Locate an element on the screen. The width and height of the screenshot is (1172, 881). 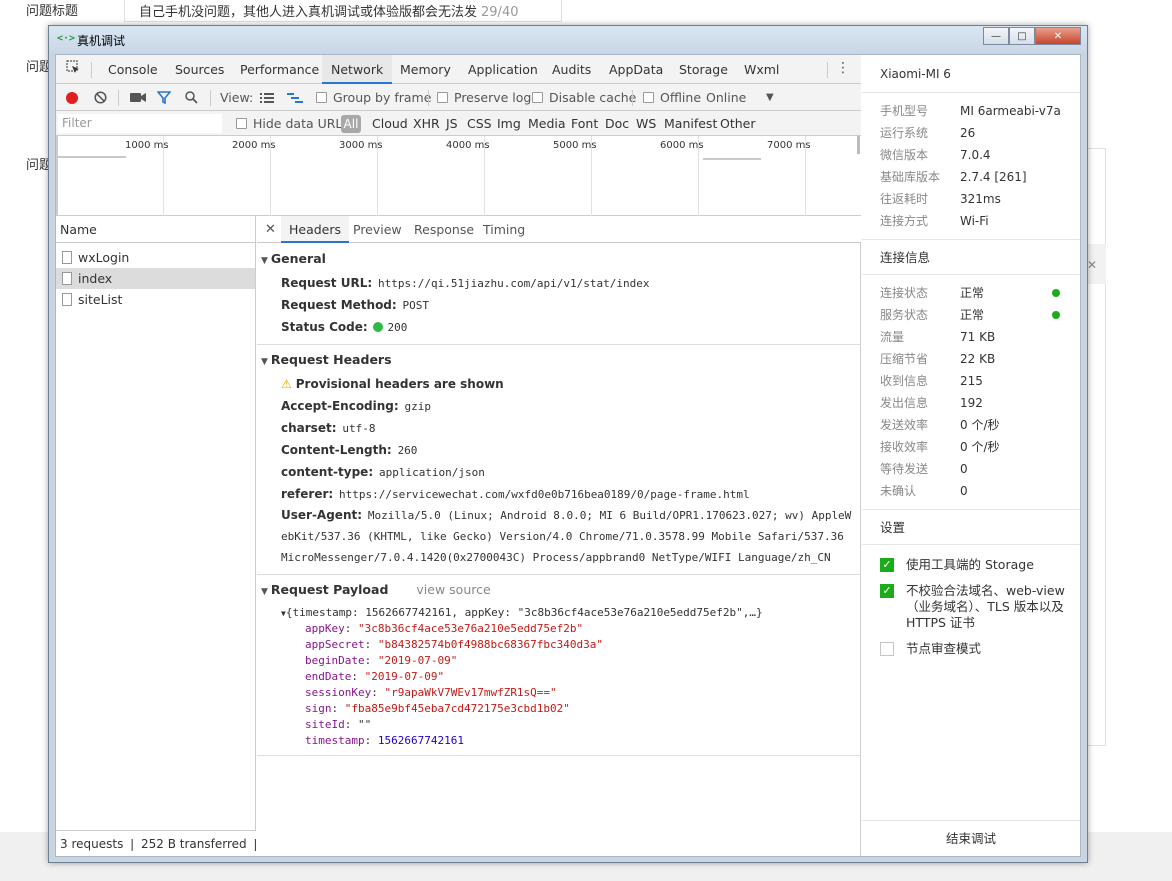
hide-data-urls-checkbox: Hide data URLs is located at coordinates (292, 123).